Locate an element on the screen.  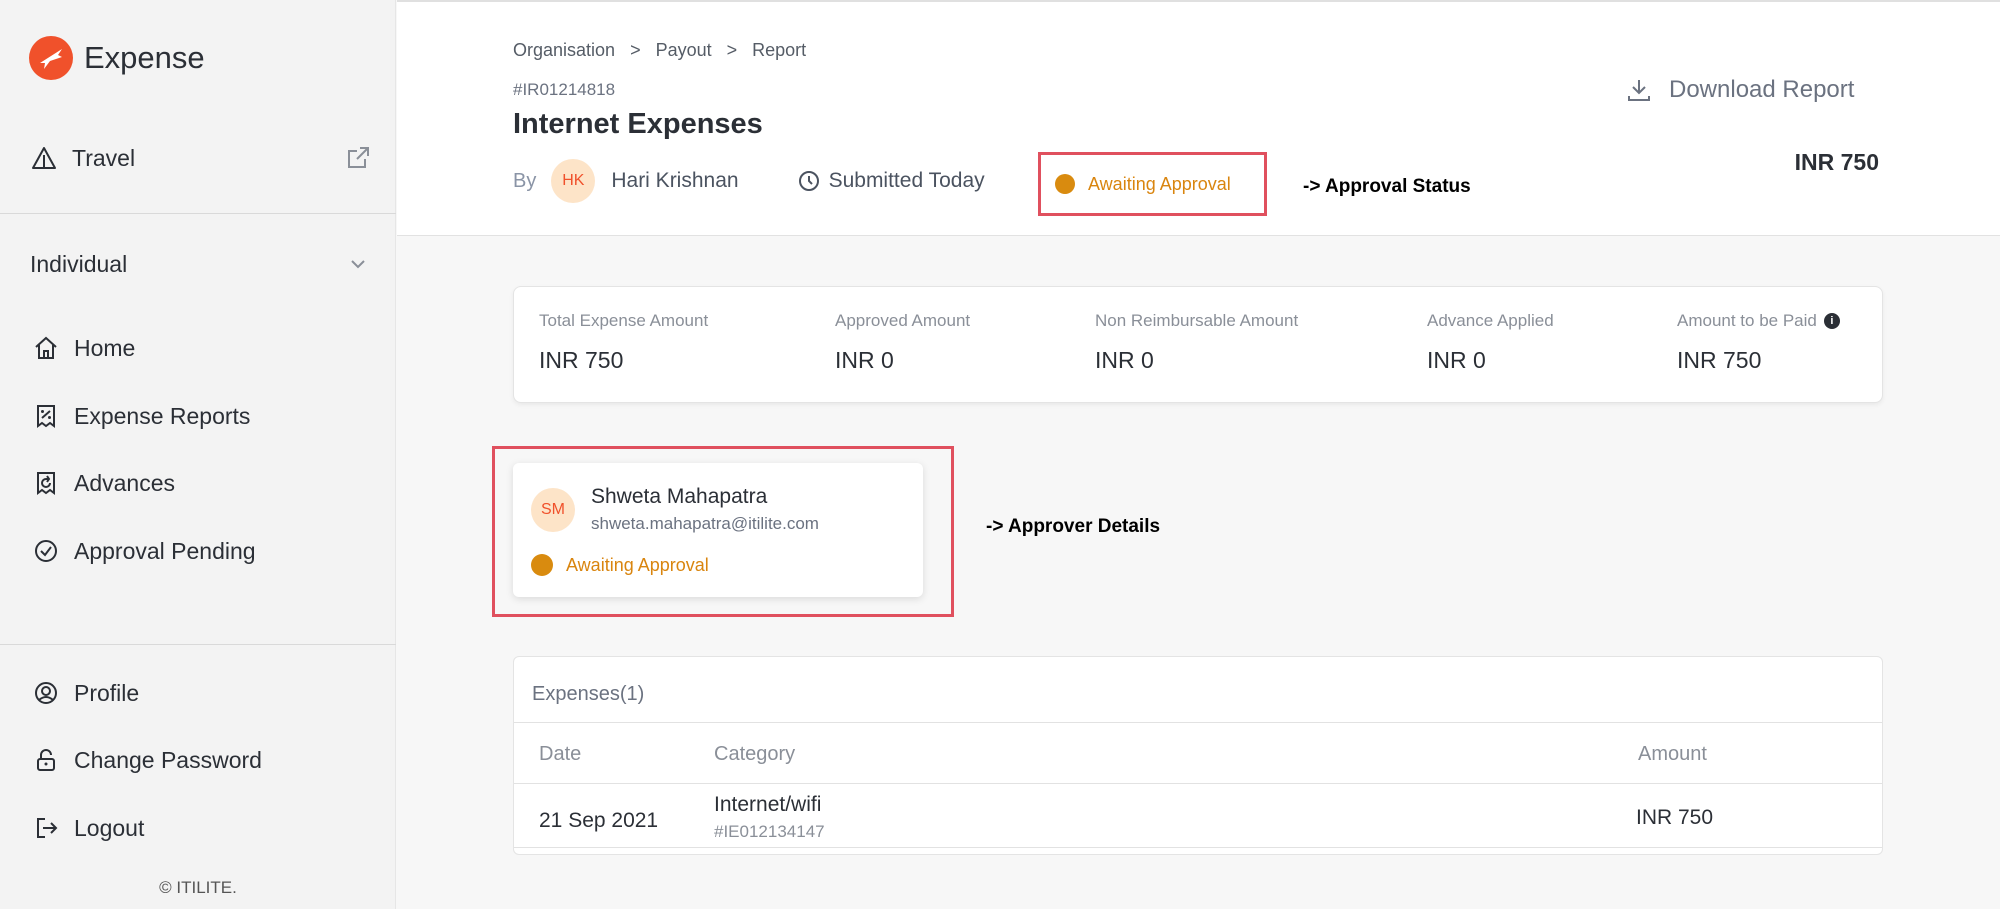
expenses-title: Expenses(1) is located at coordinates (588, 694).